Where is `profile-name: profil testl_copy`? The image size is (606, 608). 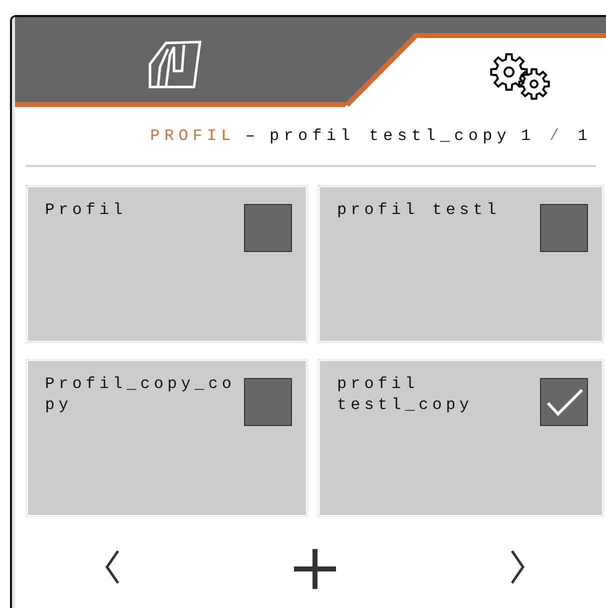
profile-name: profil testl_copy is located at coordinates (390, 136).